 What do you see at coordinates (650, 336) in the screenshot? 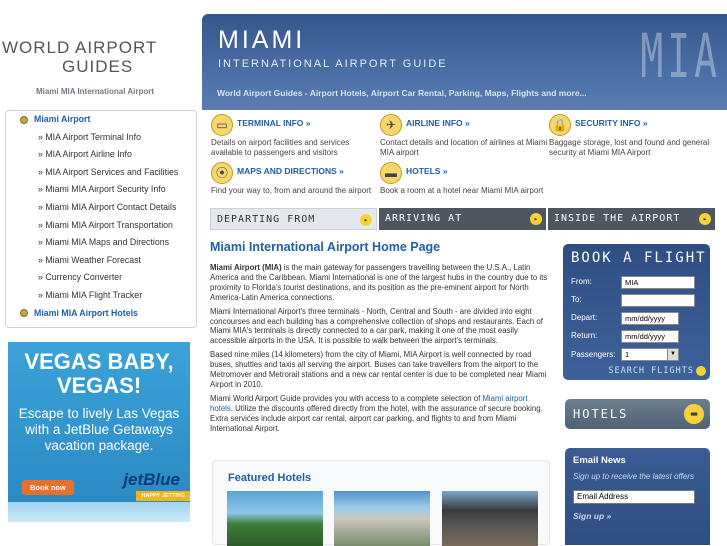
I see `return-date-input: mm/dd/yyyy` at bounding box center [650, 336].